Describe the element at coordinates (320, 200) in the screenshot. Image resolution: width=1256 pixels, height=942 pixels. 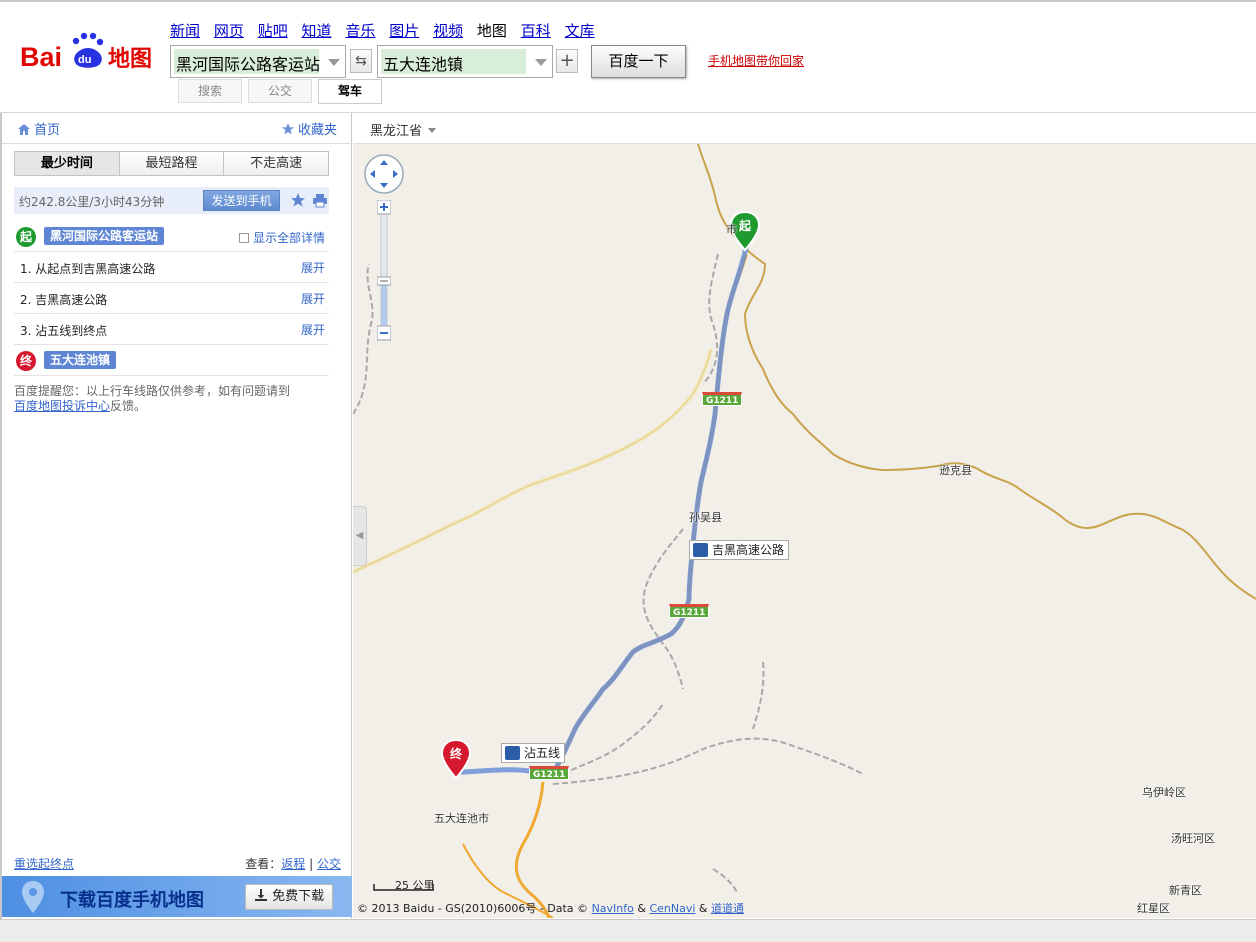
I see `print-icon` at that location.